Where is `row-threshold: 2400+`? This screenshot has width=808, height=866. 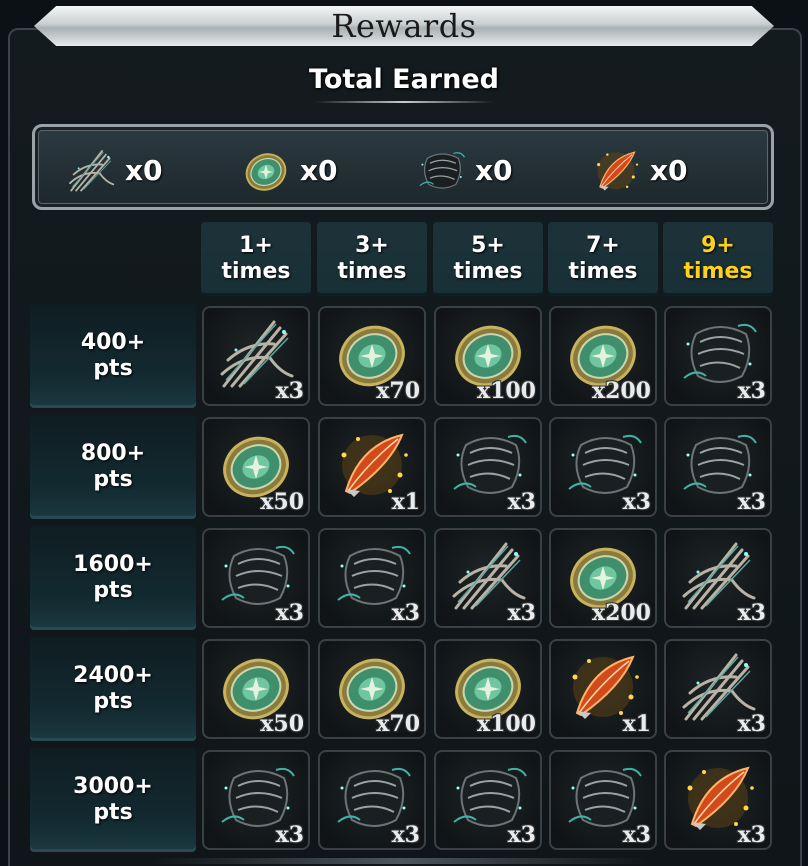
row-threshold: 2400+ is located at coordinates (113, 675).